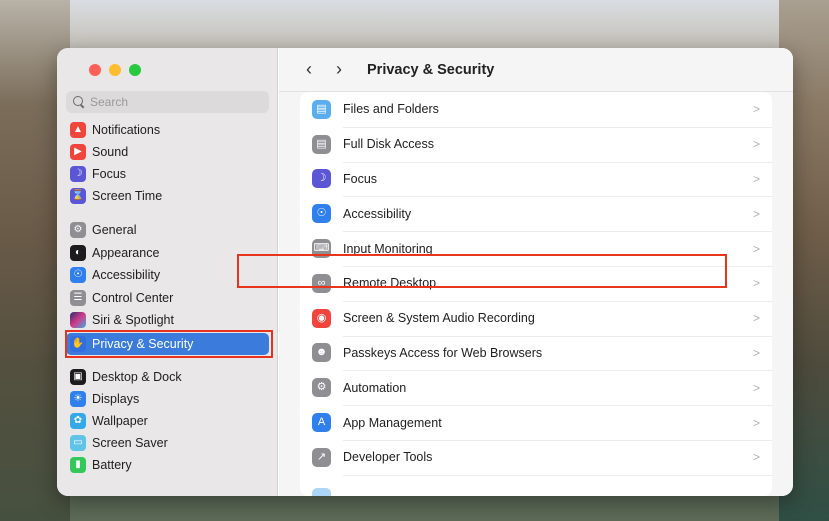  Describe the element at coordinates (557, 475) in the screenshot. I see `divider` at that location.